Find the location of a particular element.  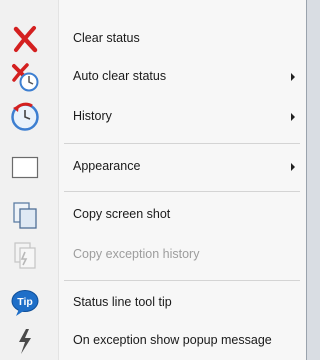

history-clock-icon is located at coordinates (25, 117).